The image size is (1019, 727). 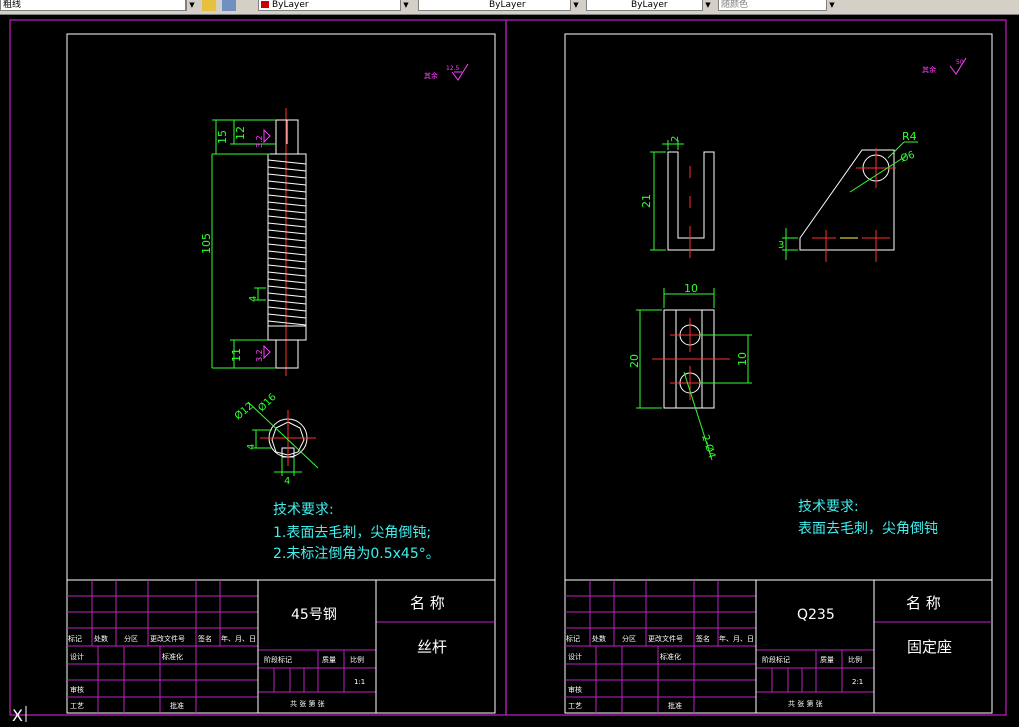 What do you see at coordinates (742, 359) in the screenshot?
I see `dim-10-spacing: 10` at bounding box center [742, 359].